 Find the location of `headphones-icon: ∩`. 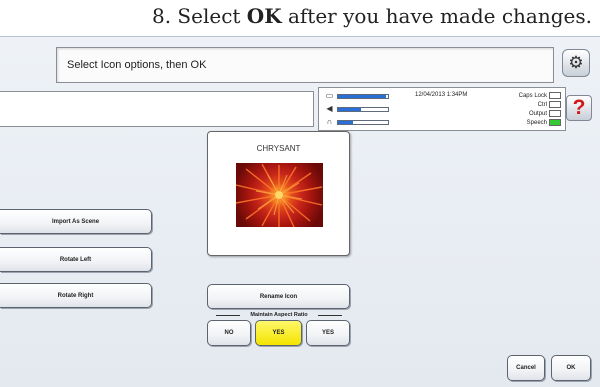

headphones-icon: ∩ is located at coordinates (329, 121).